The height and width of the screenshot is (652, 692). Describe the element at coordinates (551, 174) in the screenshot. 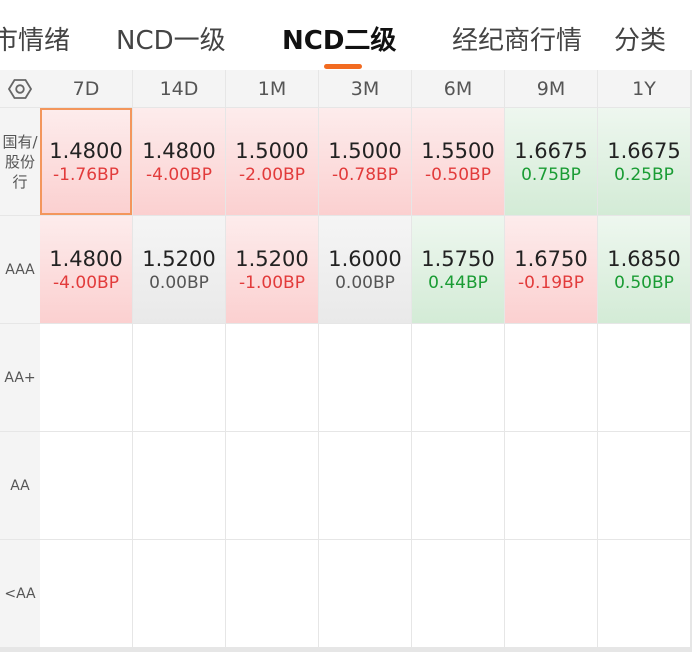

I see `yield-change: 0.75BP` at that location.